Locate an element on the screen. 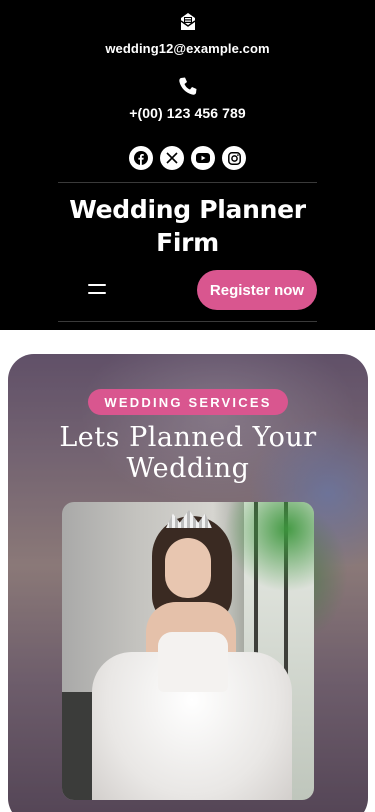 The image size is (375, 812). hero-tag: WEDDING SERVICES is located at coordinates (188, 402).